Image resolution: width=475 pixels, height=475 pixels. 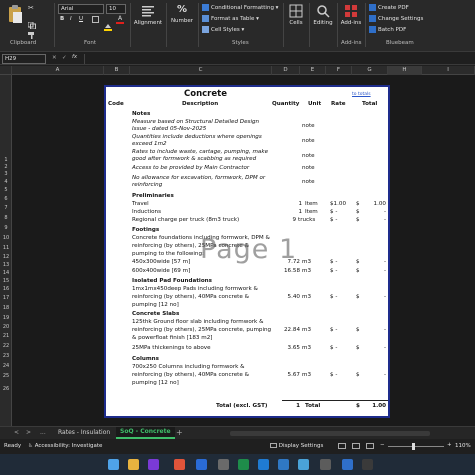 I want to click on row-header: 11, so click(x=6, y=248).